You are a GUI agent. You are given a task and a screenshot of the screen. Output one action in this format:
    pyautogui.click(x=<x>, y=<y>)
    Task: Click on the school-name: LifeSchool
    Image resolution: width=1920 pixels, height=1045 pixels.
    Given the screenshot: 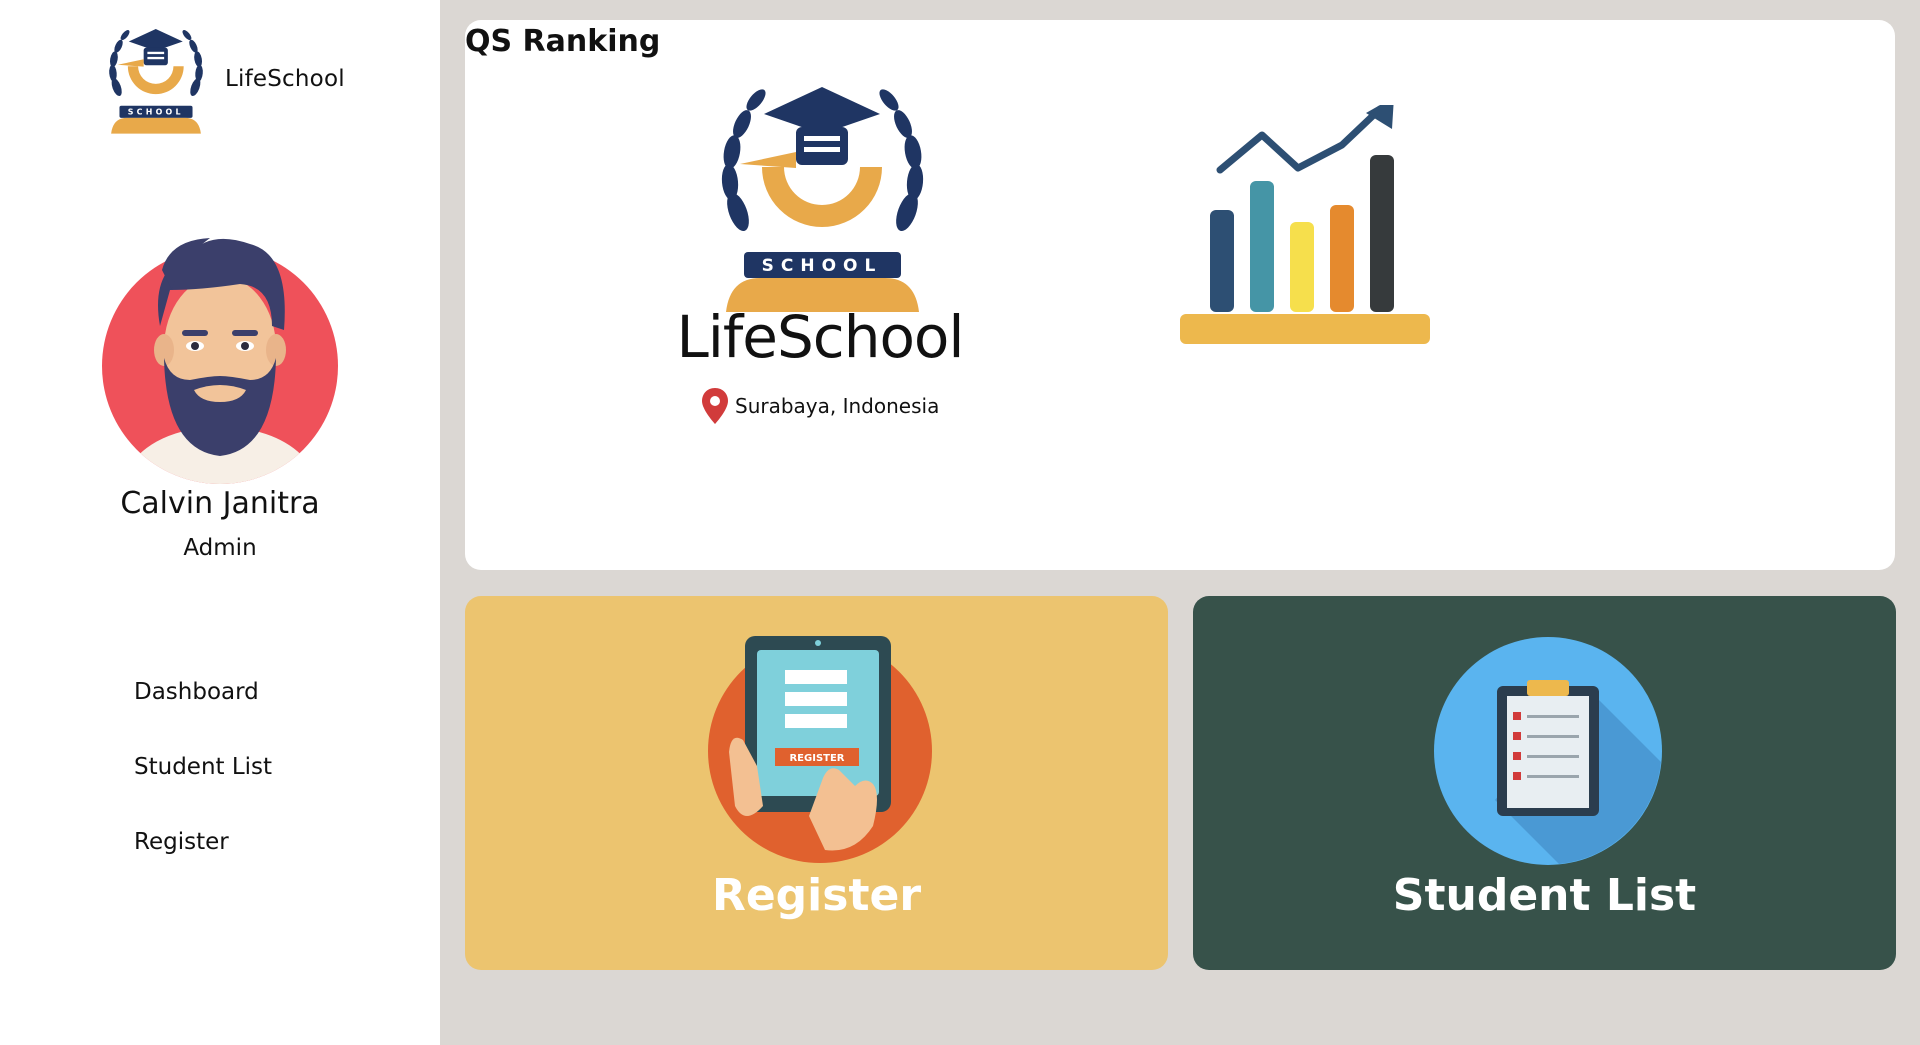 What is the action you would take?
    pyautogui.click(x=820, y=337)
    